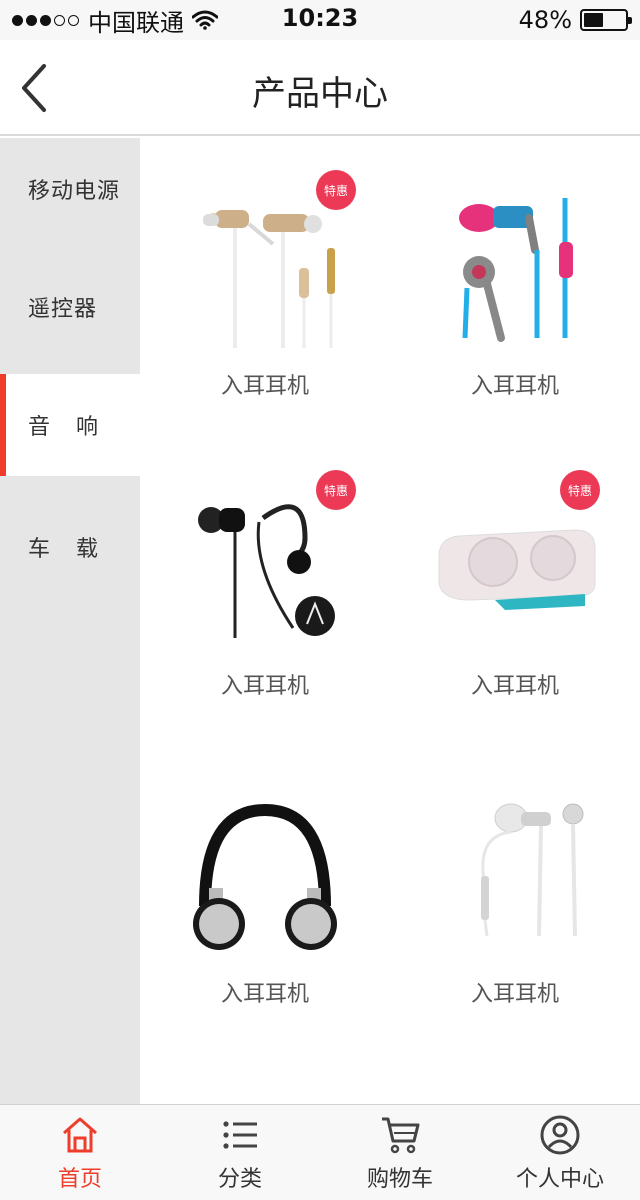 The height and width of the screenshot is (1200, 640). Describe the element at coordinates (593, 20) in the screenshot. I see `battery-fill` at that location.